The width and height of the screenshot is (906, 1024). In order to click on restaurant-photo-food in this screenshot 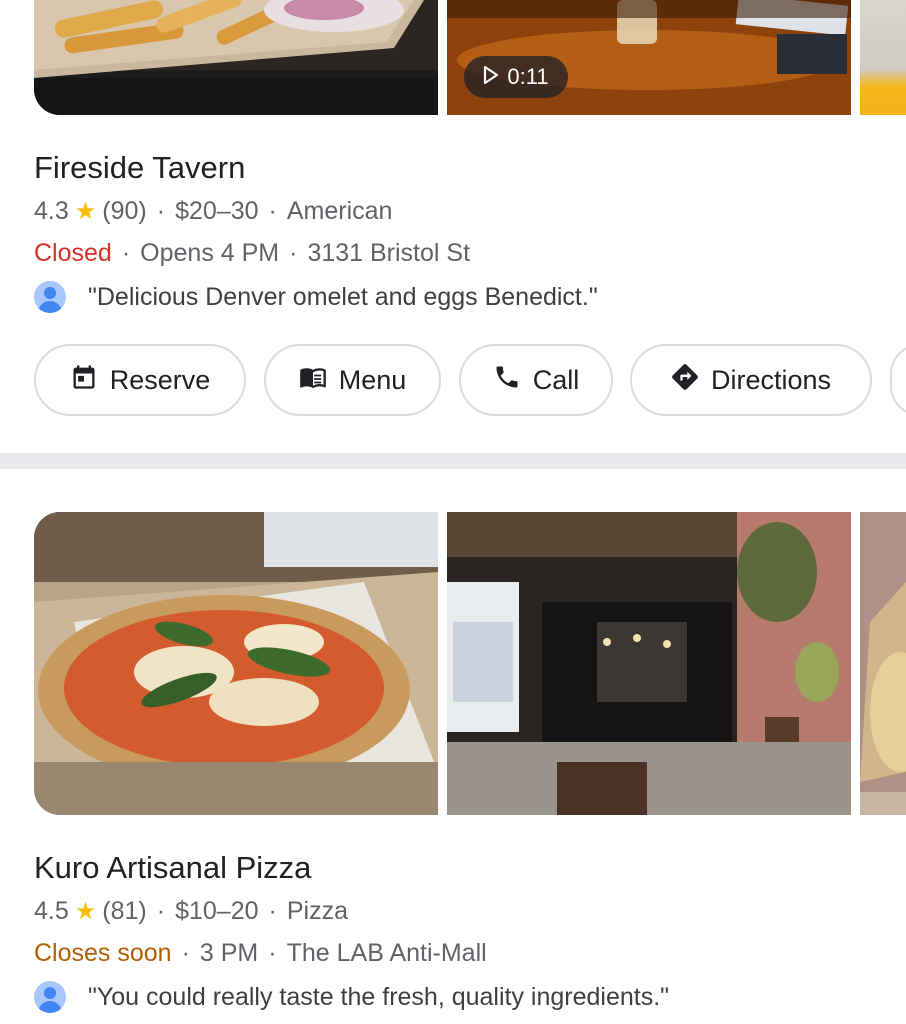, I will do `click(236, 57)`.